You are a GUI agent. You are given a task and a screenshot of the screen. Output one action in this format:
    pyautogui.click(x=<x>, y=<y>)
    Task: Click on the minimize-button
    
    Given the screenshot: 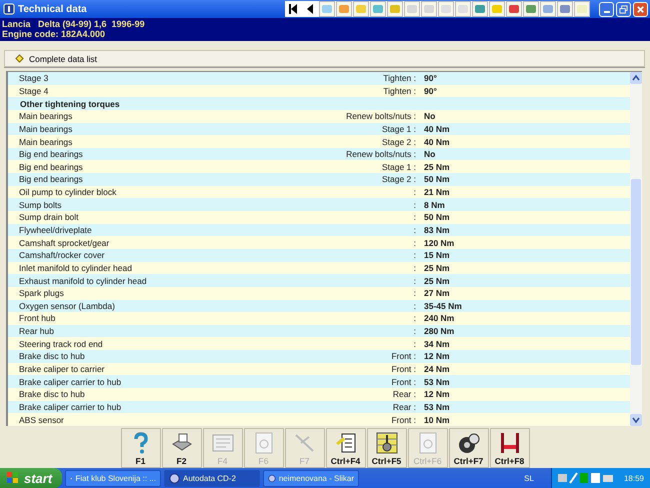 What is the action you would take?
    pyautogui.click(x=606, y=9)
    